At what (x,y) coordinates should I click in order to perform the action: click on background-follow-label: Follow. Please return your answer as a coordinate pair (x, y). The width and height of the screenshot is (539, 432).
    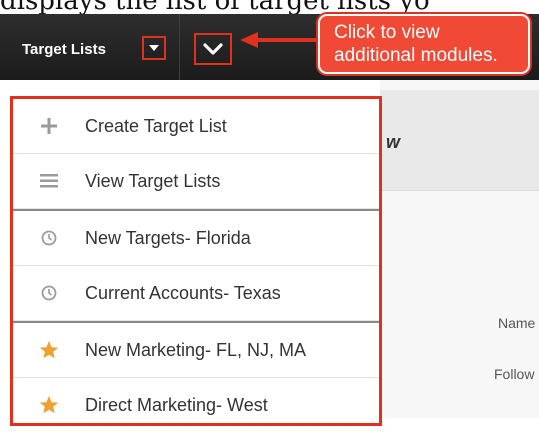
    Looking at the image, I should click on (514, 374).